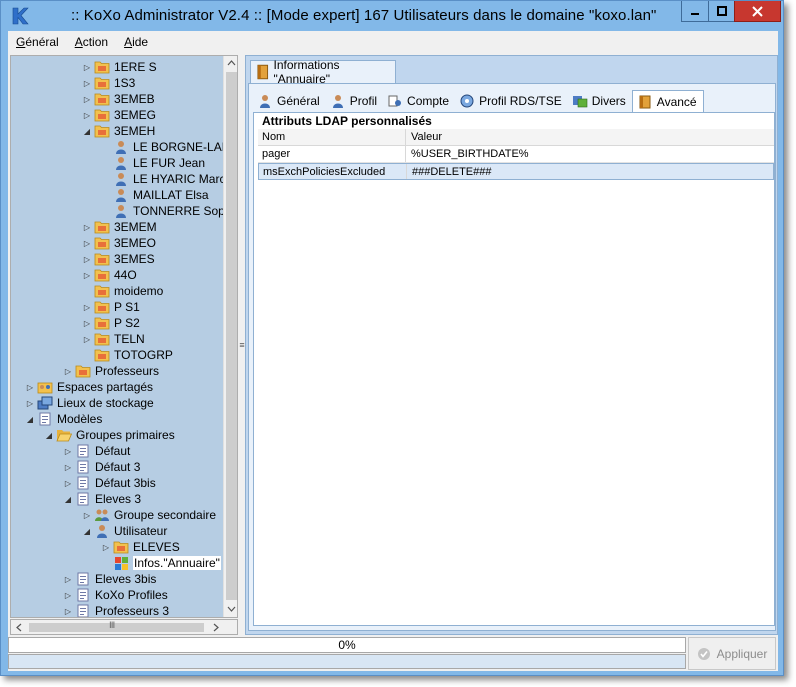  What do you see at coordinates (511, 101) in the screenshot?
I see `tab-profil-rds-tse: Profil RDS/TSE` at bounding box center [511, 101].